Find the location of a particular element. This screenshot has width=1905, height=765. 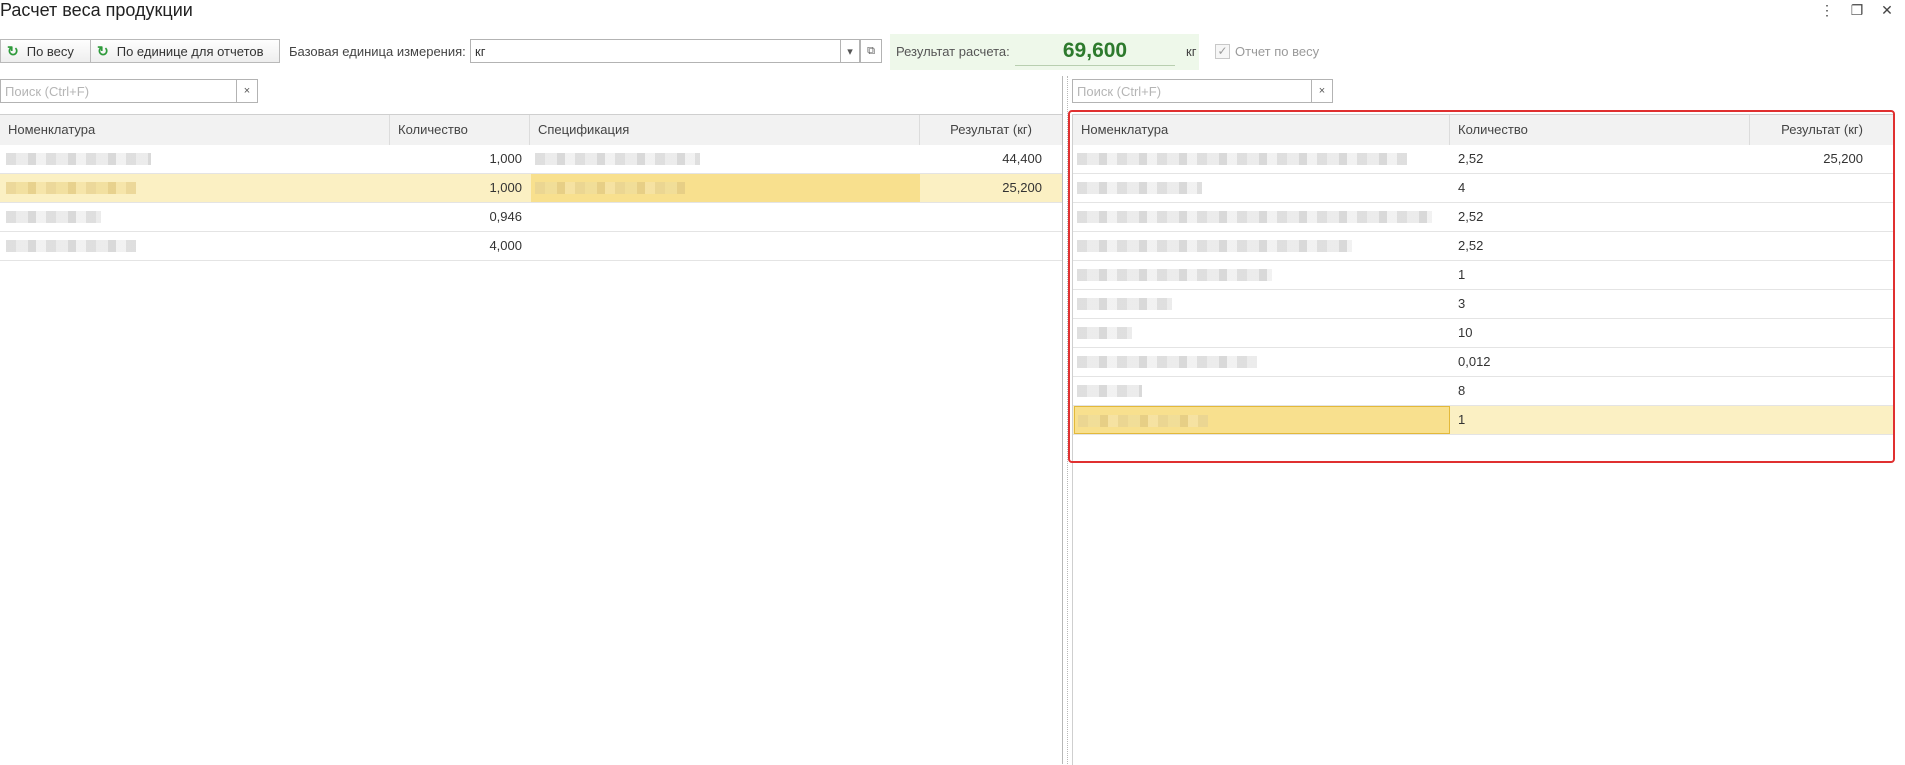

base-unit-value: кг is located at coordinates (480, 51).